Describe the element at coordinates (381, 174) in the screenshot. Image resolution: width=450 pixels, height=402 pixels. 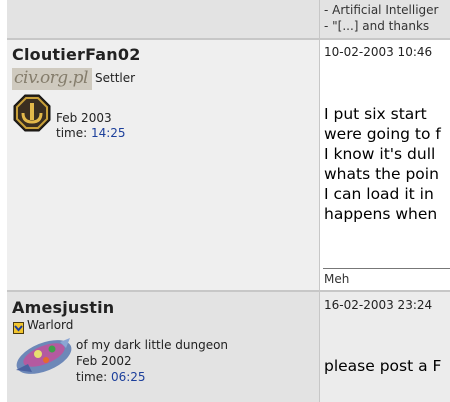
I see `message-line: whats the poin` at that location.